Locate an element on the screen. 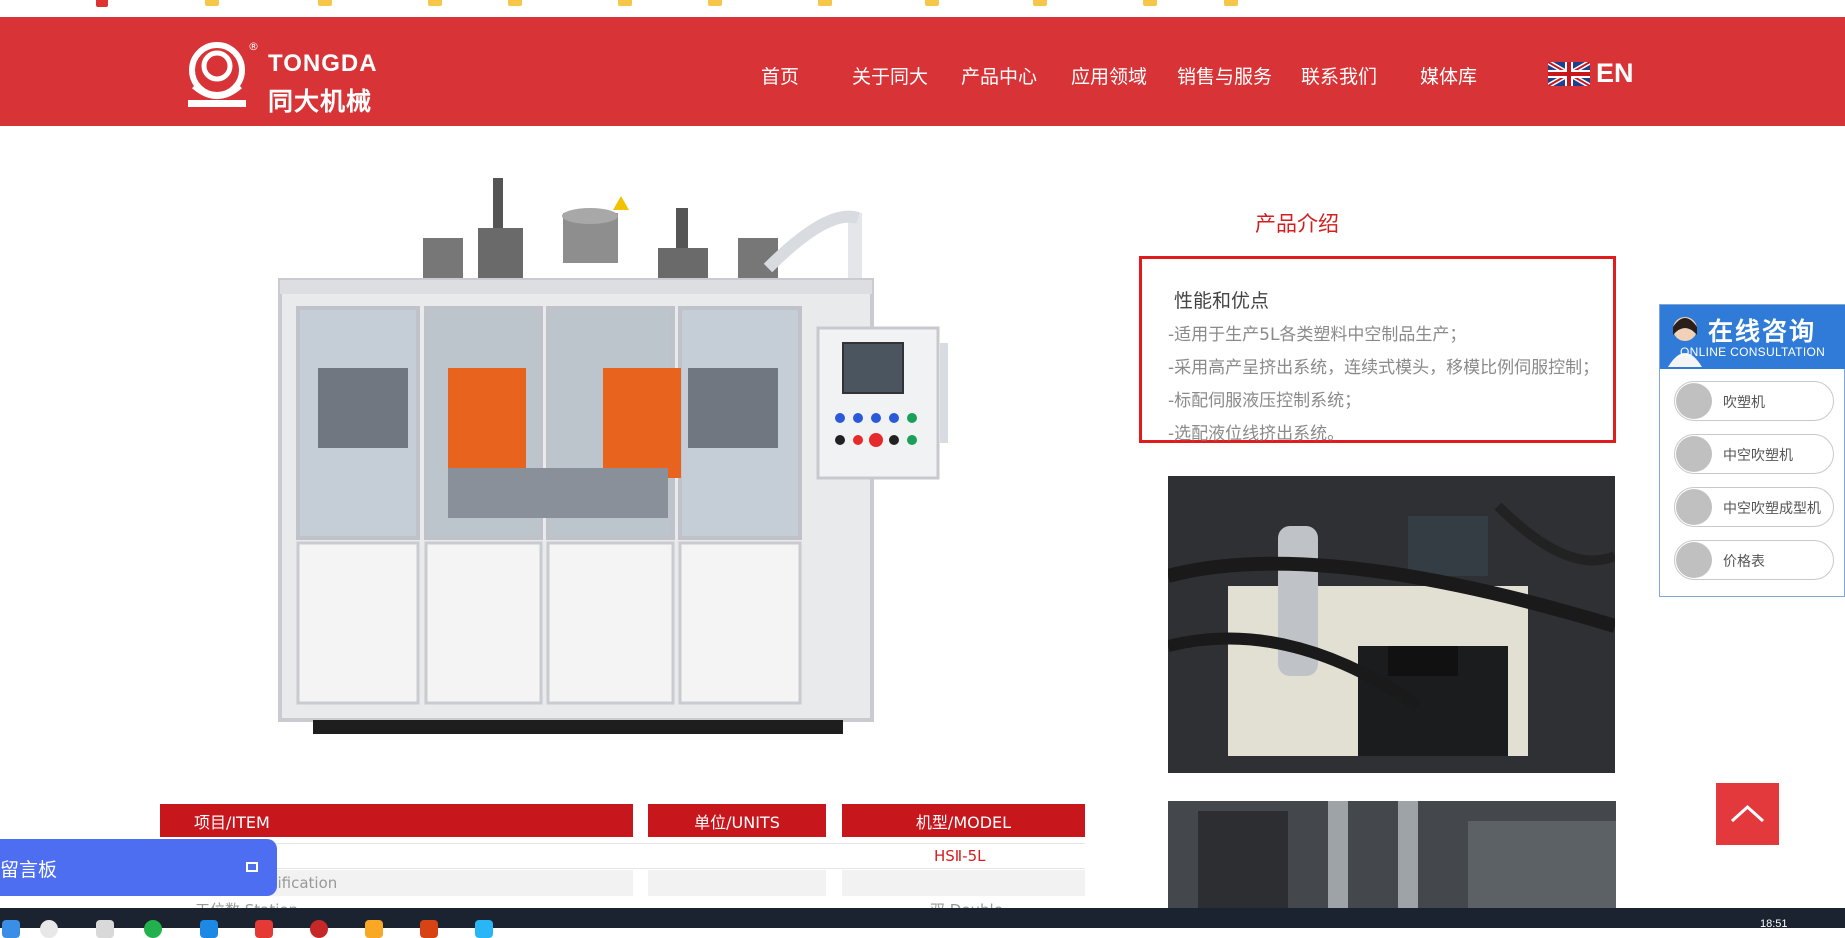  browser-icon is located at coordinates (319, 929).